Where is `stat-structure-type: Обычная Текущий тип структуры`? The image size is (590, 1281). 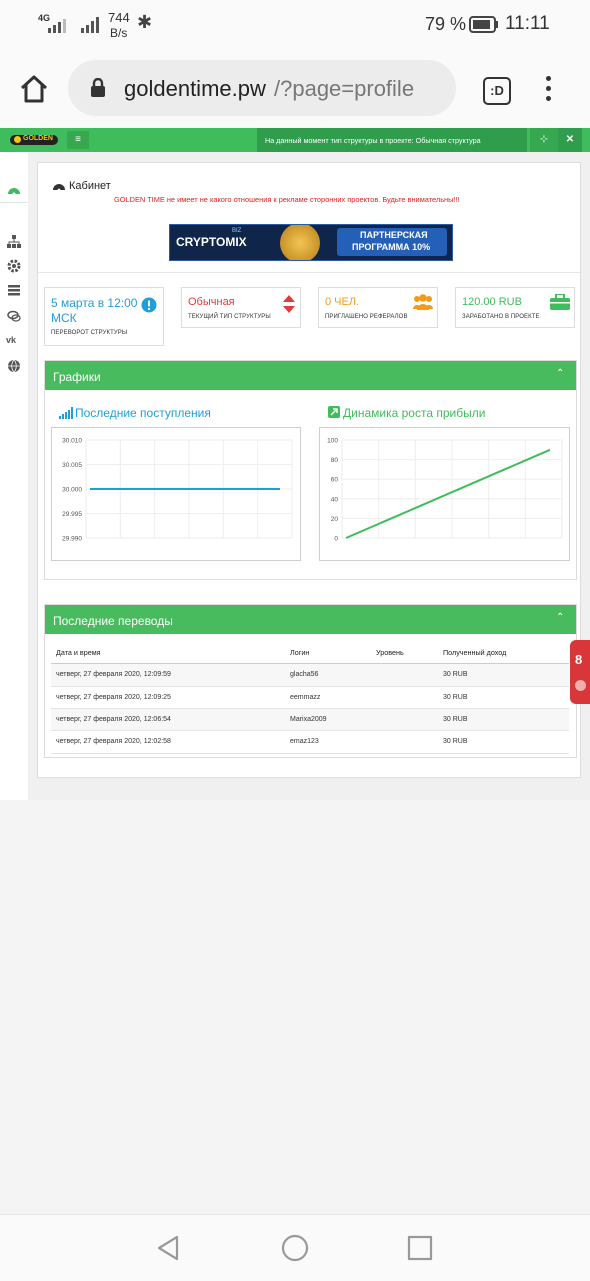 stat-structure-type: Обычная Текущий тип структуры is located at coordinates (241, 307).